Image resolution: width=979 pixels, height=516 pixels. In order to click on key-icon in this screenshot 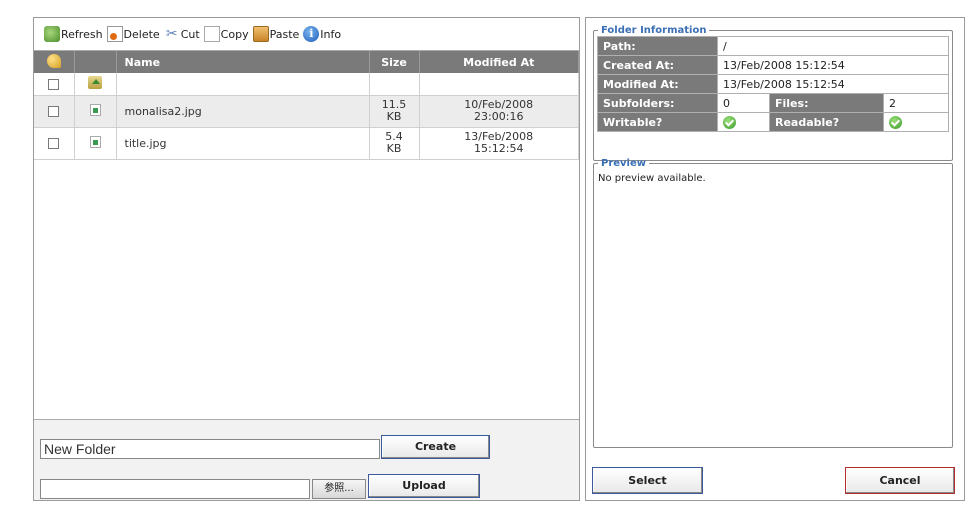, I will do `click(53, 60)`.